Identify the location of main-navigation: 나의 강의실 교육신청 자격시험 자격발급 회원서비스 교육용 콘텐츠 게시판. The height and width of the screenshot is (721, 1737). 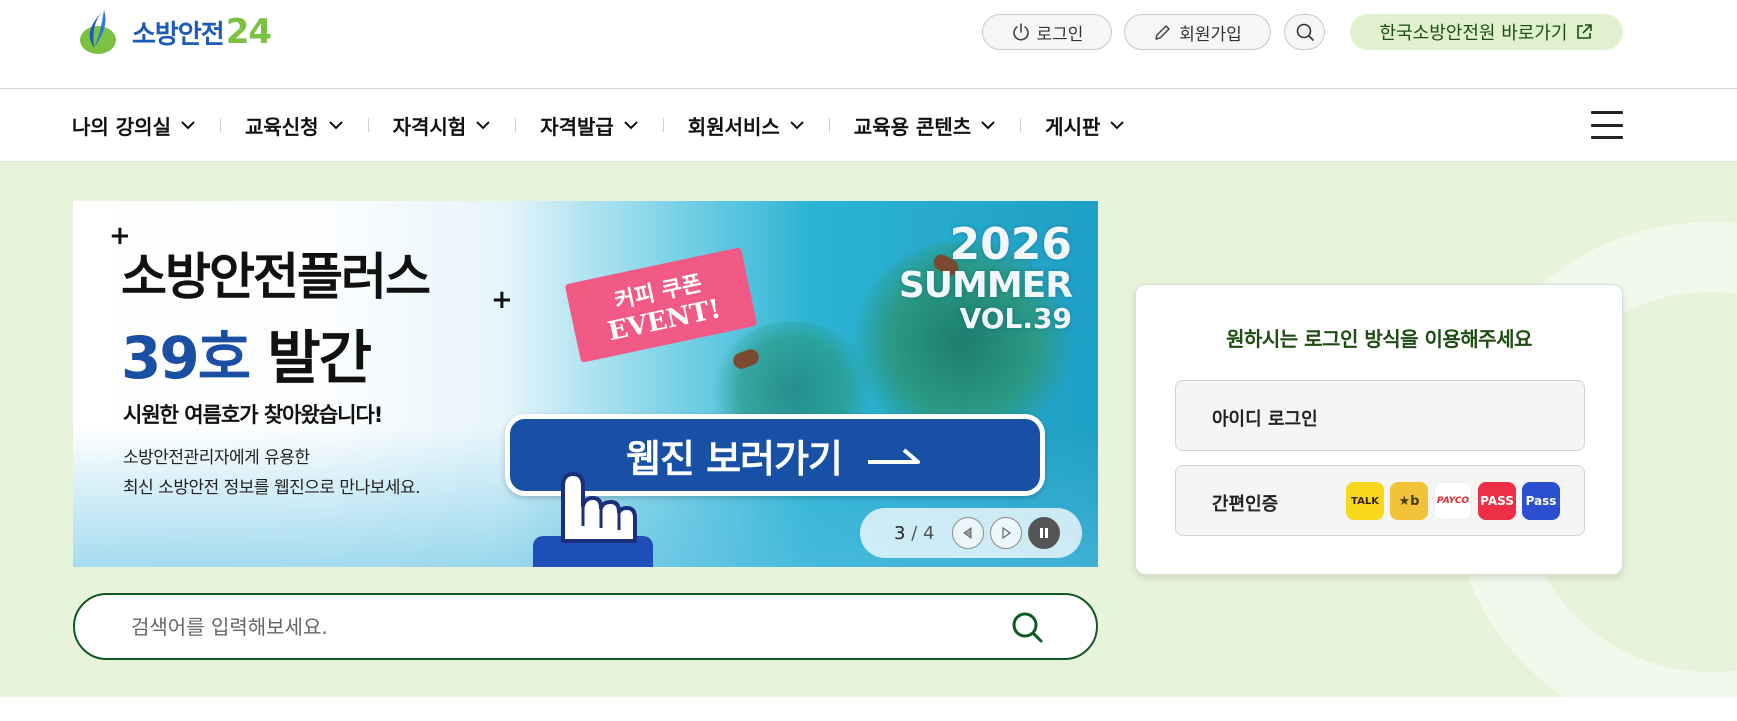
(868, 125).